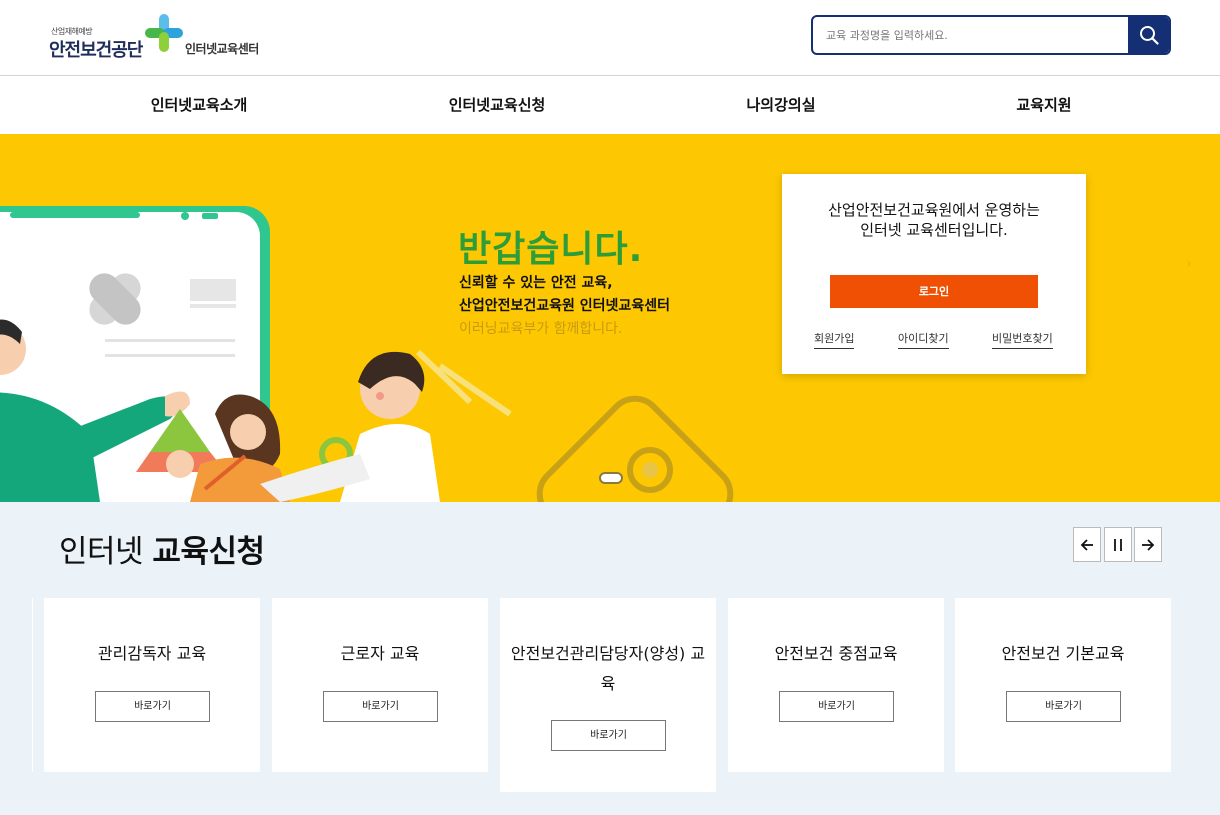 Image resolution: width=1220 pixels, height=815 pixels. What do you see at coordinates (222, 49) in the screenshot?
I see `logo-subtitle: 인터넷교육센터` at bounding box center [222, 49].